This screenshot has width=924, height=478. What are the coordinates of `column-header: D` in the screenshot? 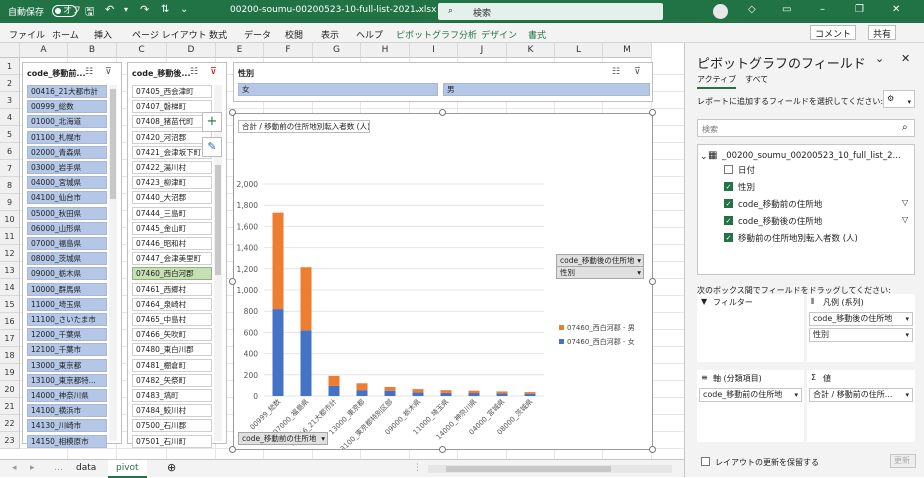 It's located at (191, 50).